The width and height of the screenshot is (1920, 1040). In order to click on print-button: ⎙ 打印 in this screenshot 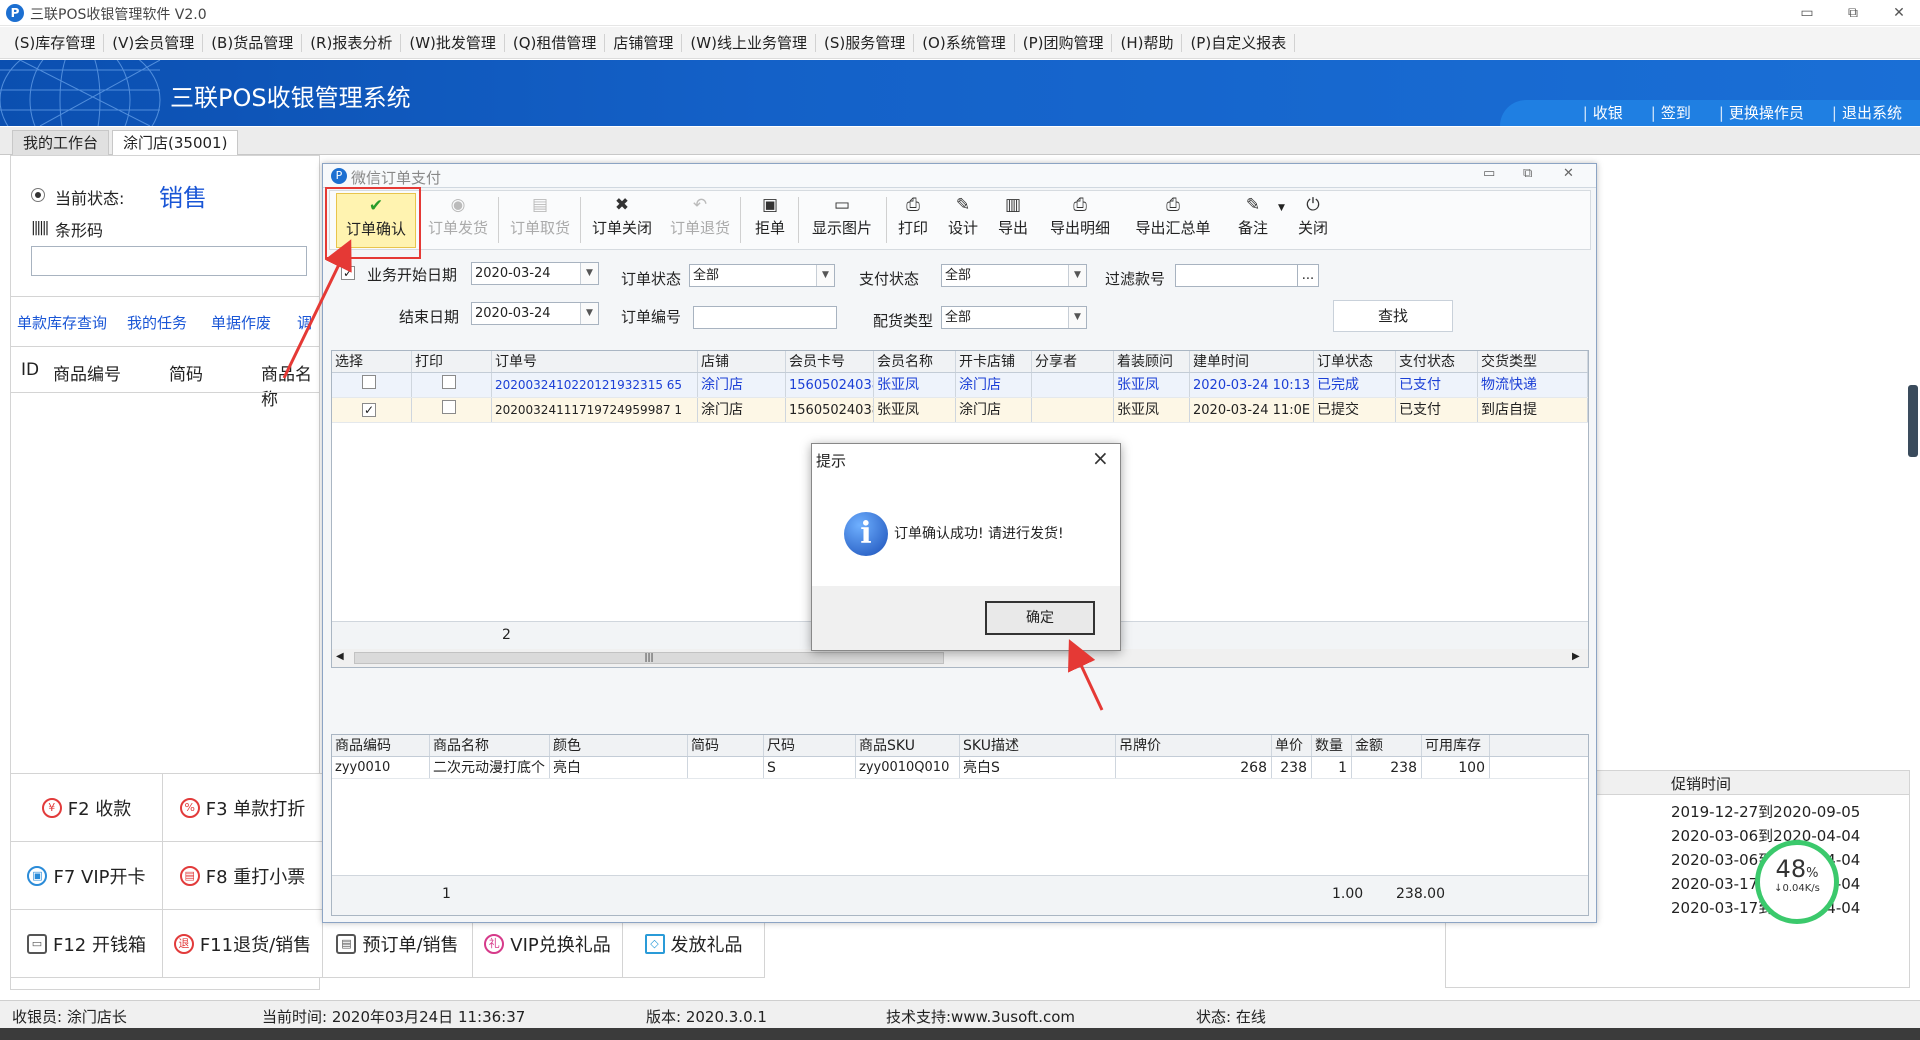, I will do `click(913, 220)`.